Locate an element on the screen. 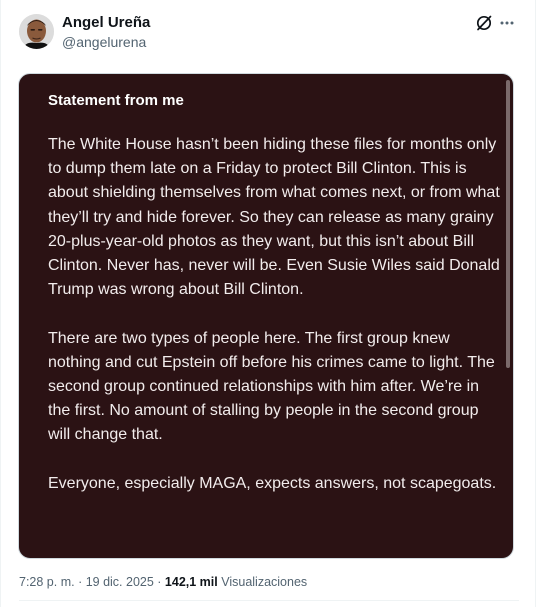  statement-title: Statement from me is located at coordinates (116, 100).